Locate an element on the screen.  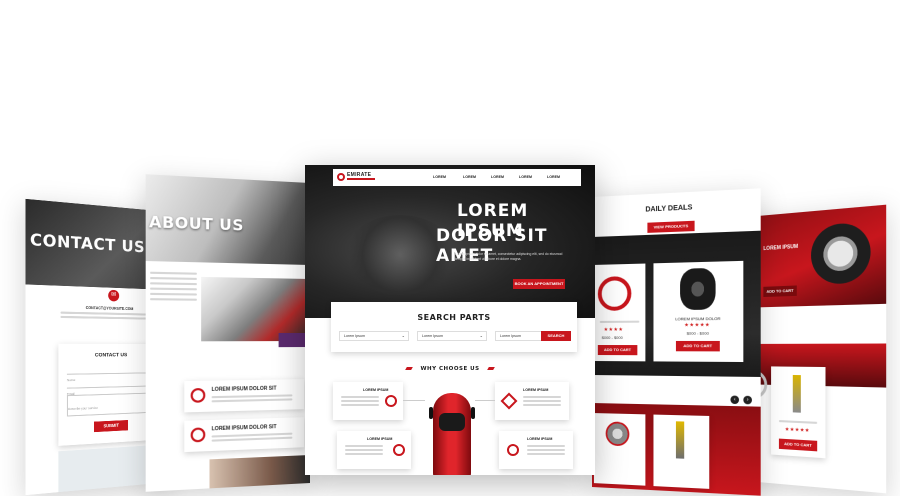
nav-item-4: LOREM is located at coordinates (525, 177).